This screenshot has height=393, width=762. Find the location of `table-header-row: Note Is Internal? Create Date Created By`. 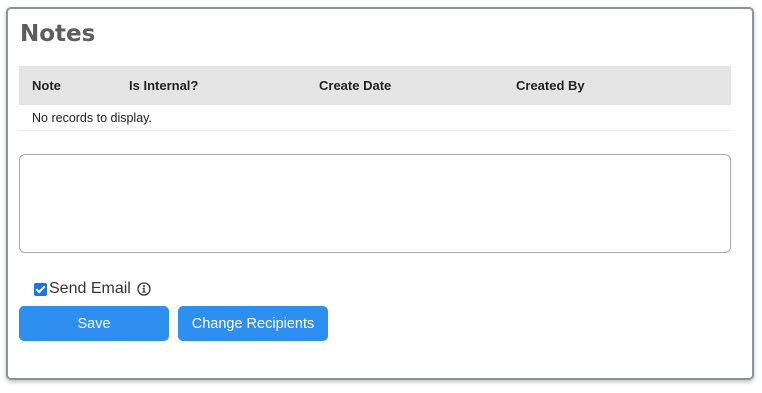

table-header-row: Note Is Internal? Create Date Created By is located at coordinates (375, 85).